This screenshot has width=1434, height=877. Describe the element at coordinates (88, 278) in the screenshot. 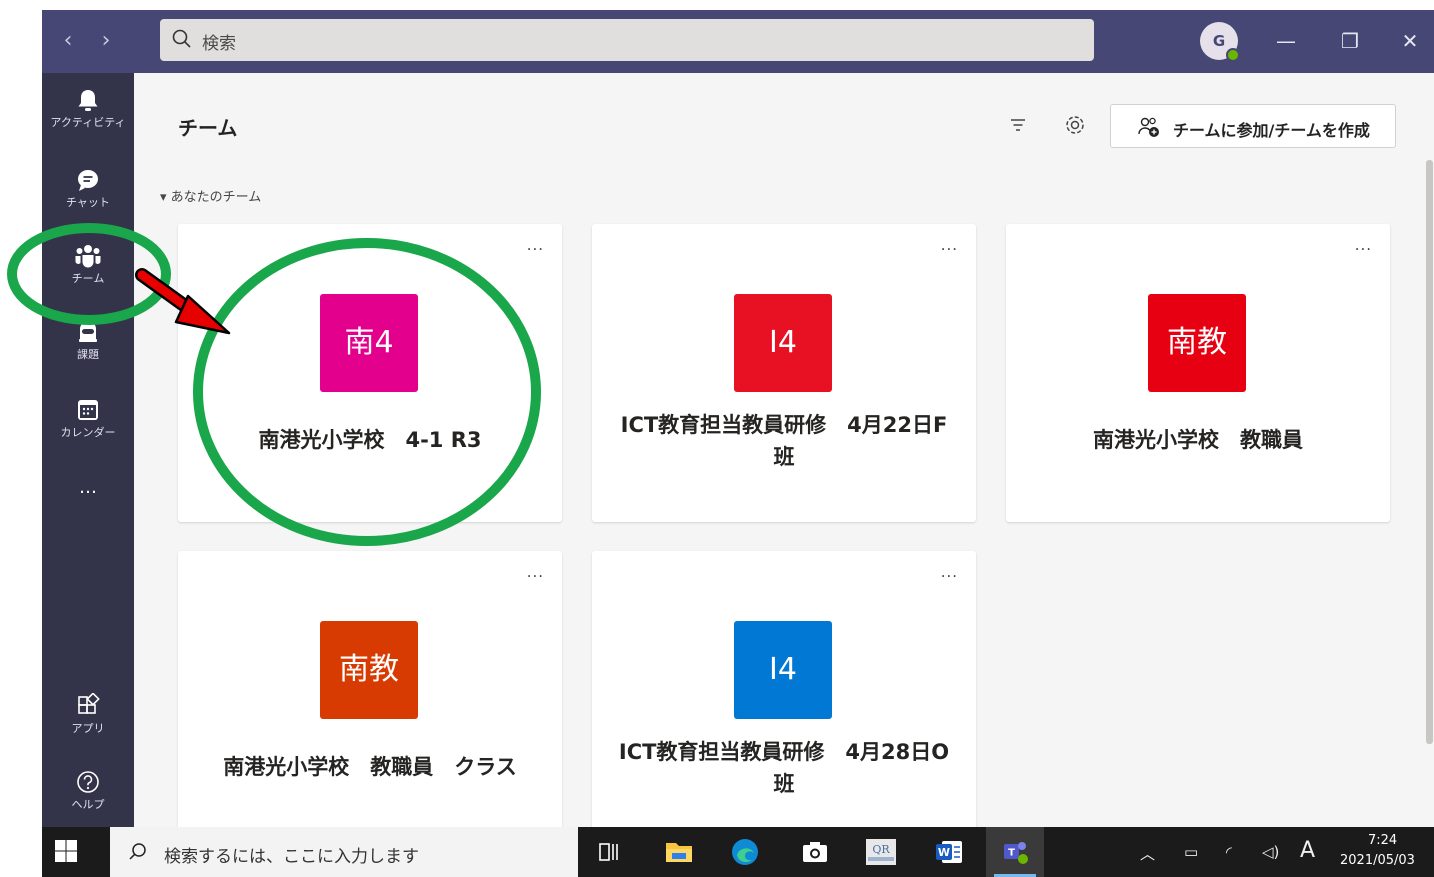

I see `sidebar-item-label: チーム` at that location.